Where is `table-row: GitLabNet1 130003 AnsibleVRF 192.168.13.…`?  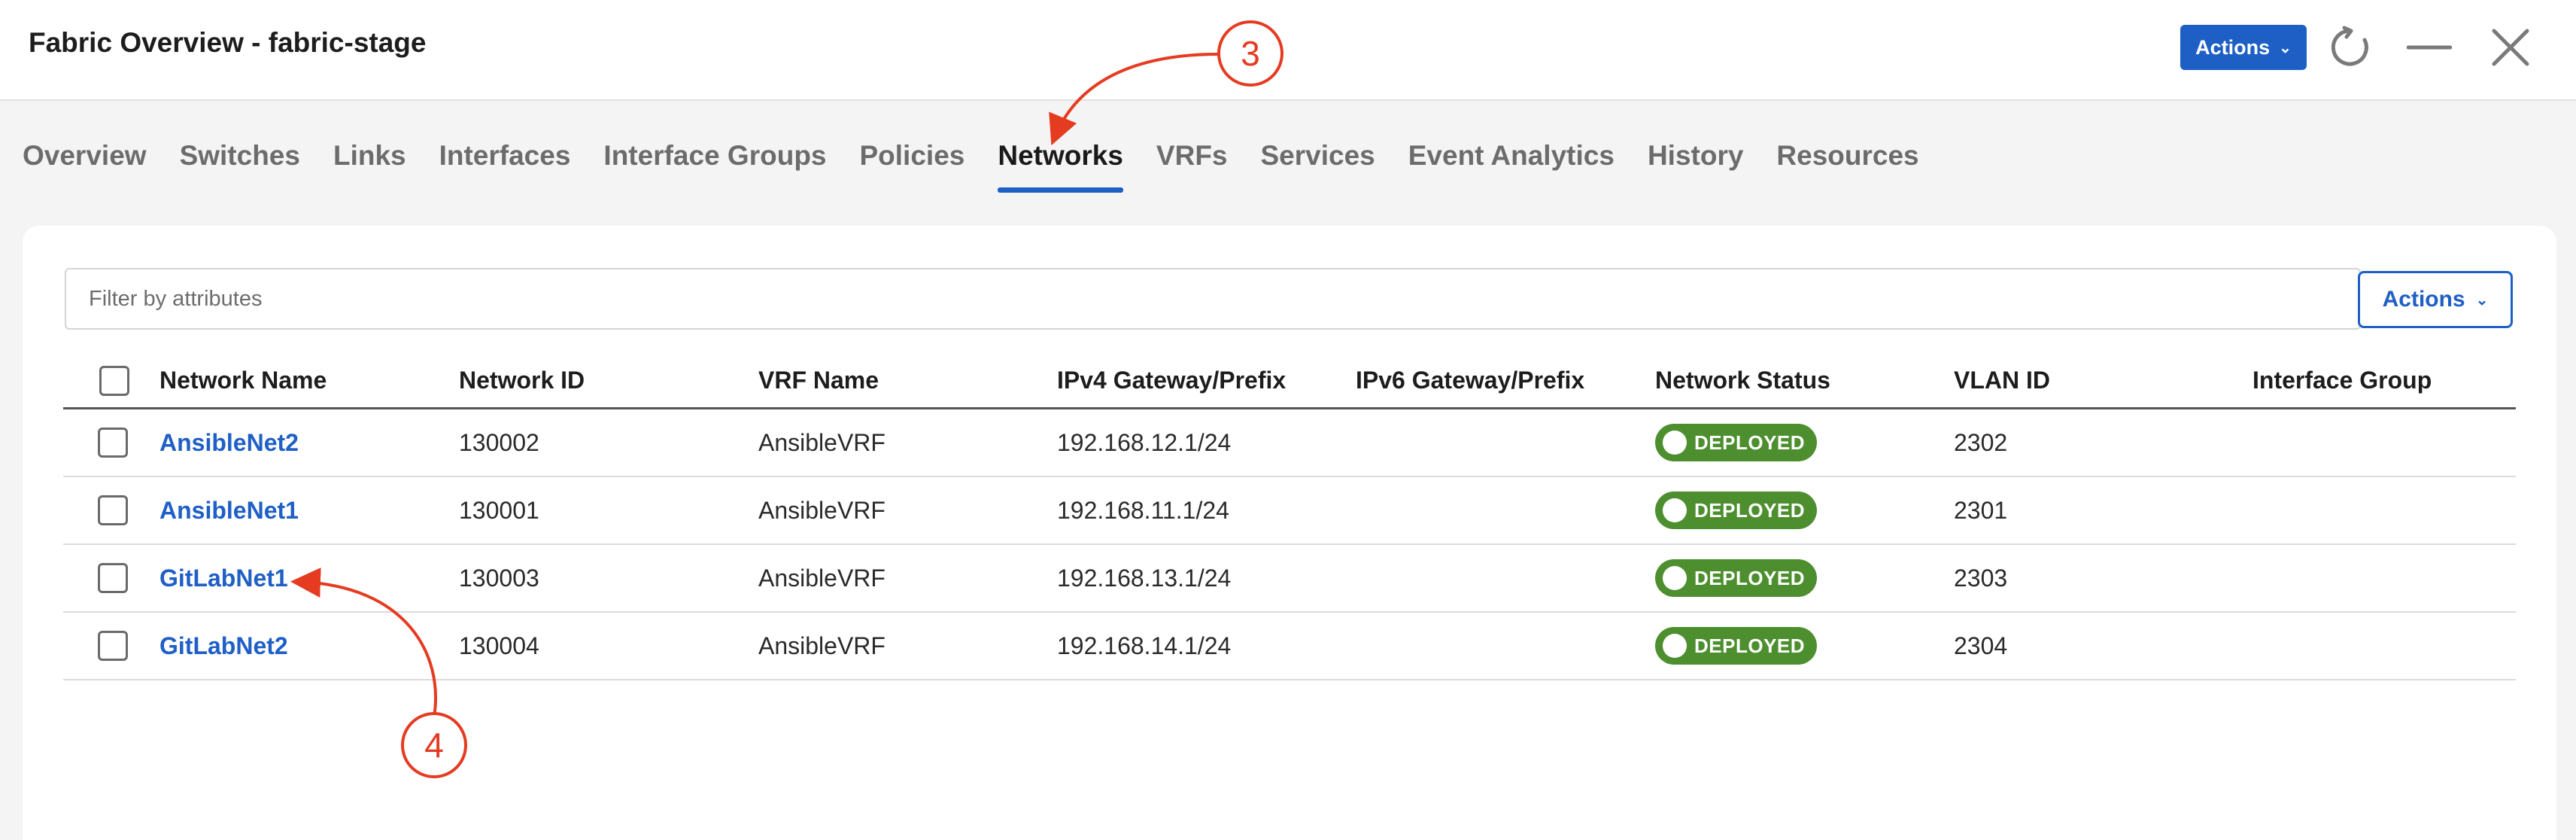 table-row: GitLabNet1 130003 AnsibleVRF 192.168.13.… is located at coordinates (1289, 579).